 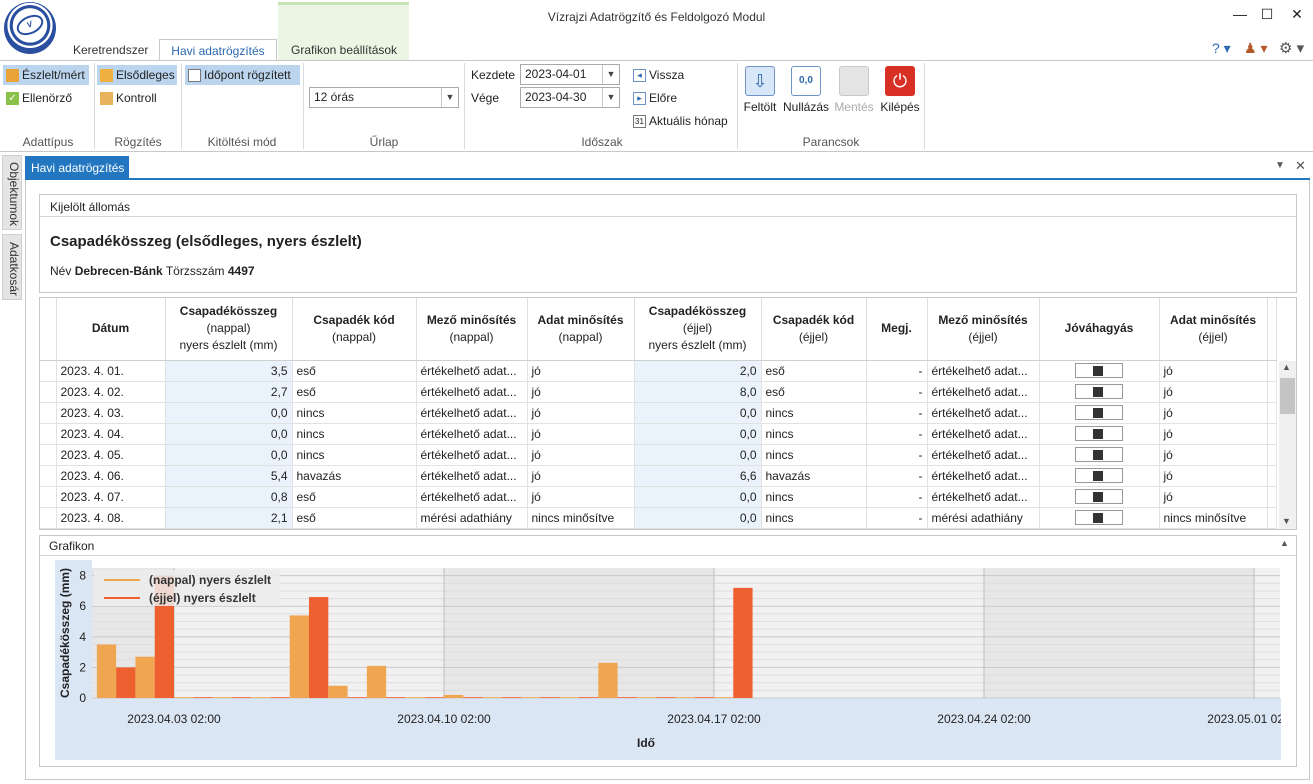 I want to click on day-field-quality-cell: mérési adathiány, so click(x=472, y=518).